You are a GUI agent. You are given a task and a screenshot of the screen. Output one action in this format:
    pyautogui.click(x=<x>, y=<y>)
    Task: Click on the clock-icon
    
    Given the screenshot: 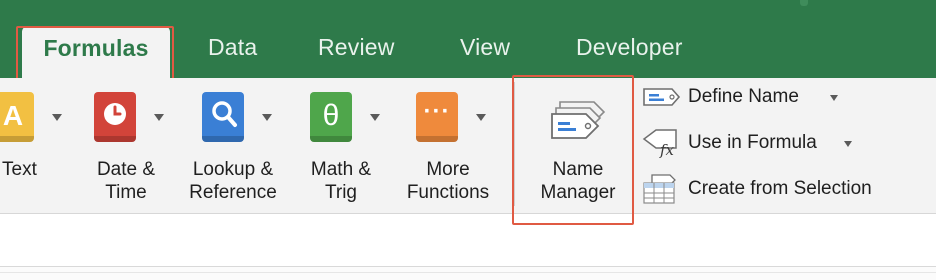 What is the action you would take?
    pyautogui.click(x=115, y=114)
    